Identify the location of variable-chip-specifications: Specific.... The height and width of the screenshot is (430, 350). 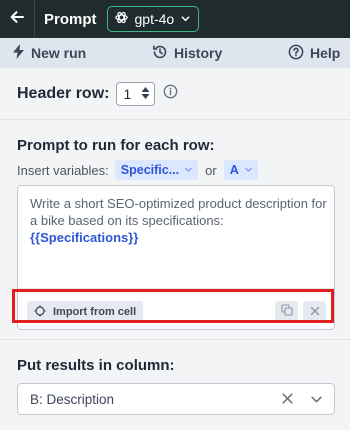
(156, 170).